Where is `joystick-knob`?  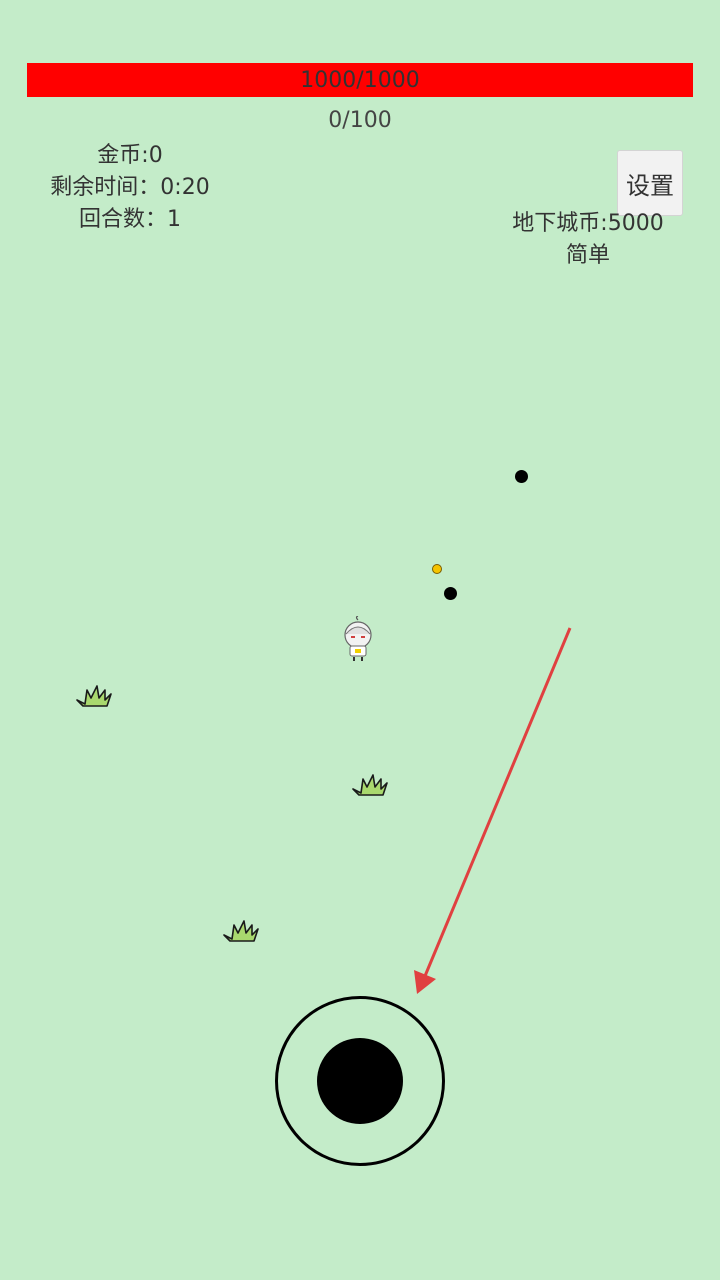 joystick-knob is located at coordinates (360, 1081).